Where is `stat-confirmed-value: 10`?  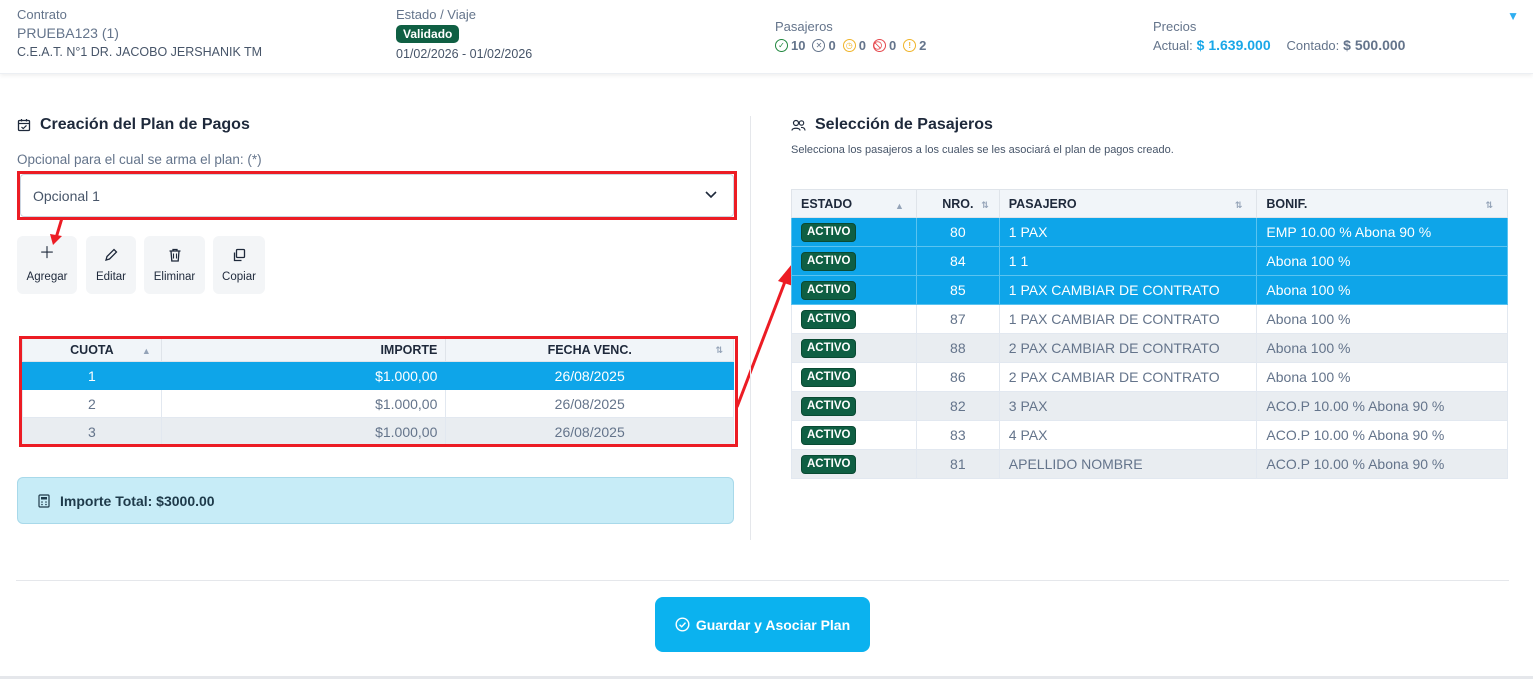
stat-confirmed-value: 10 is located at coordinates (798, 45).